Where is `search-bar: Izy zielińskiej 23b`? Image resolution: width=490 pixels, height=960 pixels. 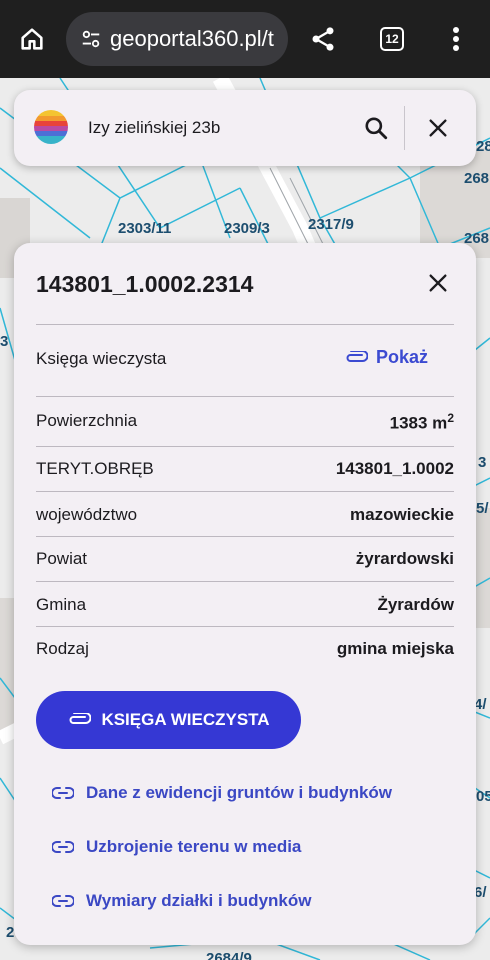 search-bar: Izy zielińskiej 23b is located at coordinates (245, 128).